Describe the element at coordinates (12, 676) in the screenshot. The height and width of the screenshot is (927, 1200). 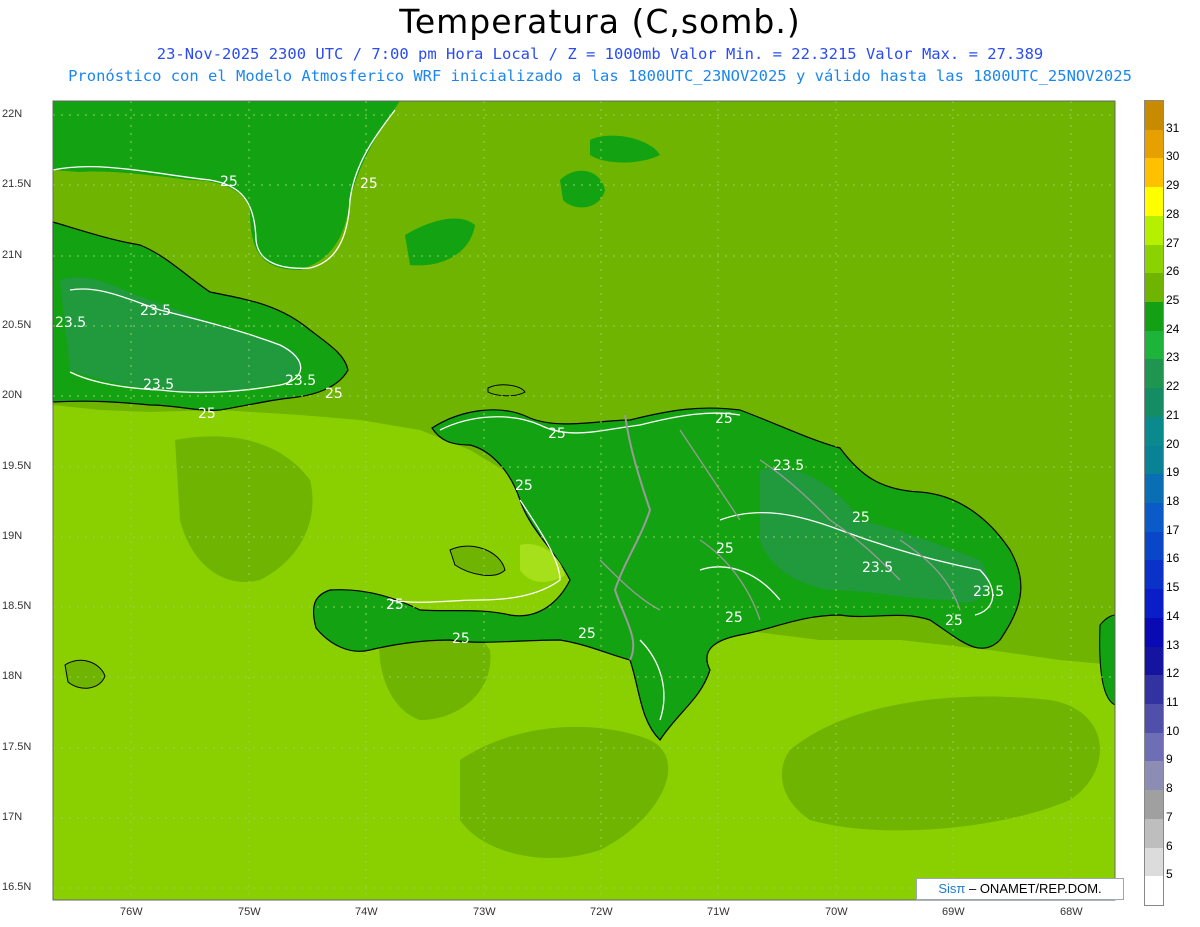
I see `lat-label: 18N` at that location.